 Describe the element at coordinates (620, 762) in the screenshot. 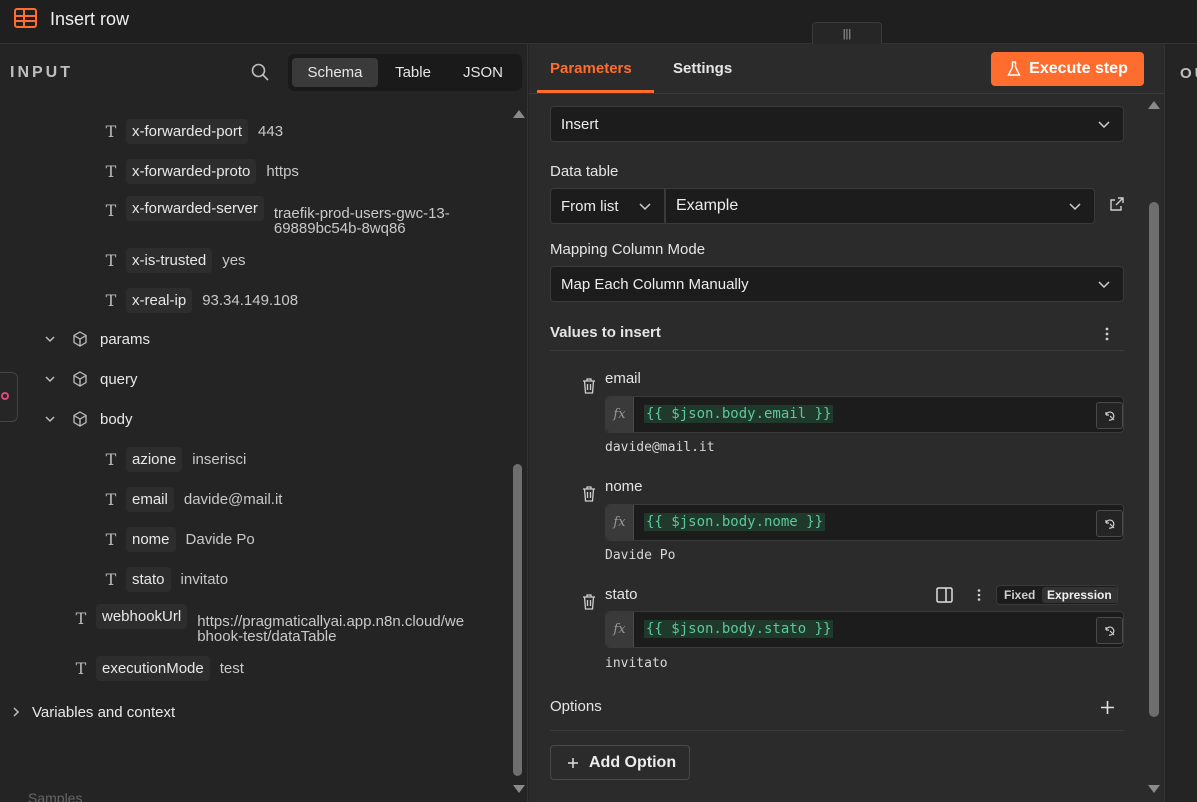

I see `add-option-button: Add Option` at that location.